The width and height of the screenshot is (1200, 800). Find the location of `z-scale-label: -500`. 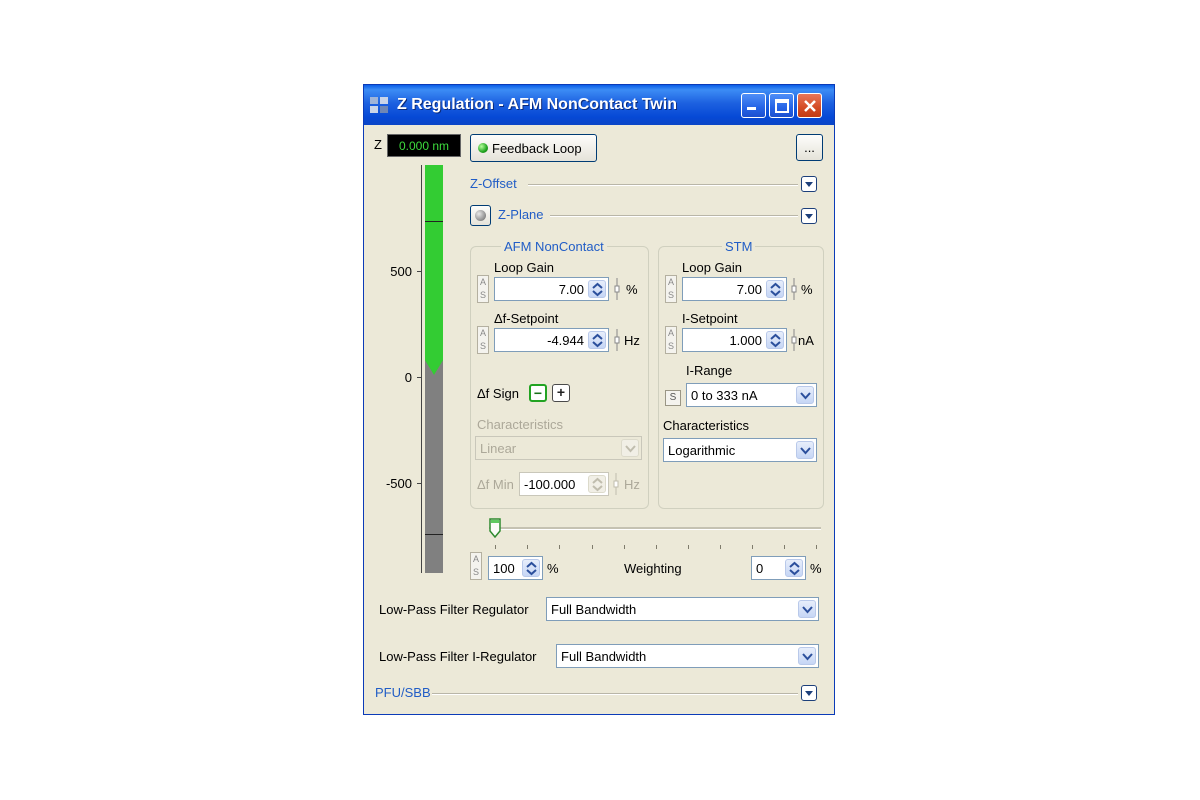

z-scale-label: -500 is located at coordinates (398, 483).